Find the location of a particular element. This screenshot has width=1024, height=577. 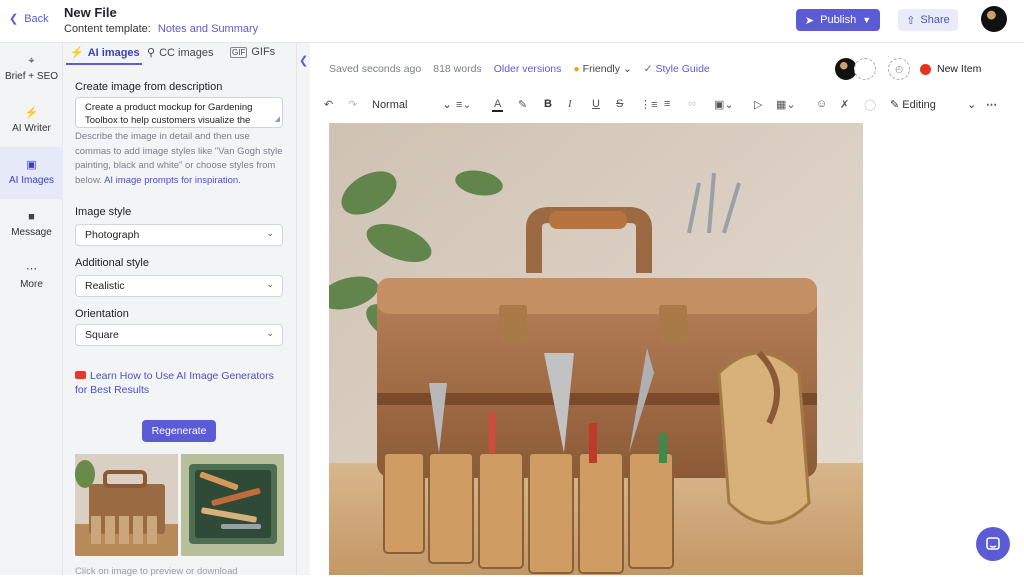

chat-icon is located at coordinates (993, 543).